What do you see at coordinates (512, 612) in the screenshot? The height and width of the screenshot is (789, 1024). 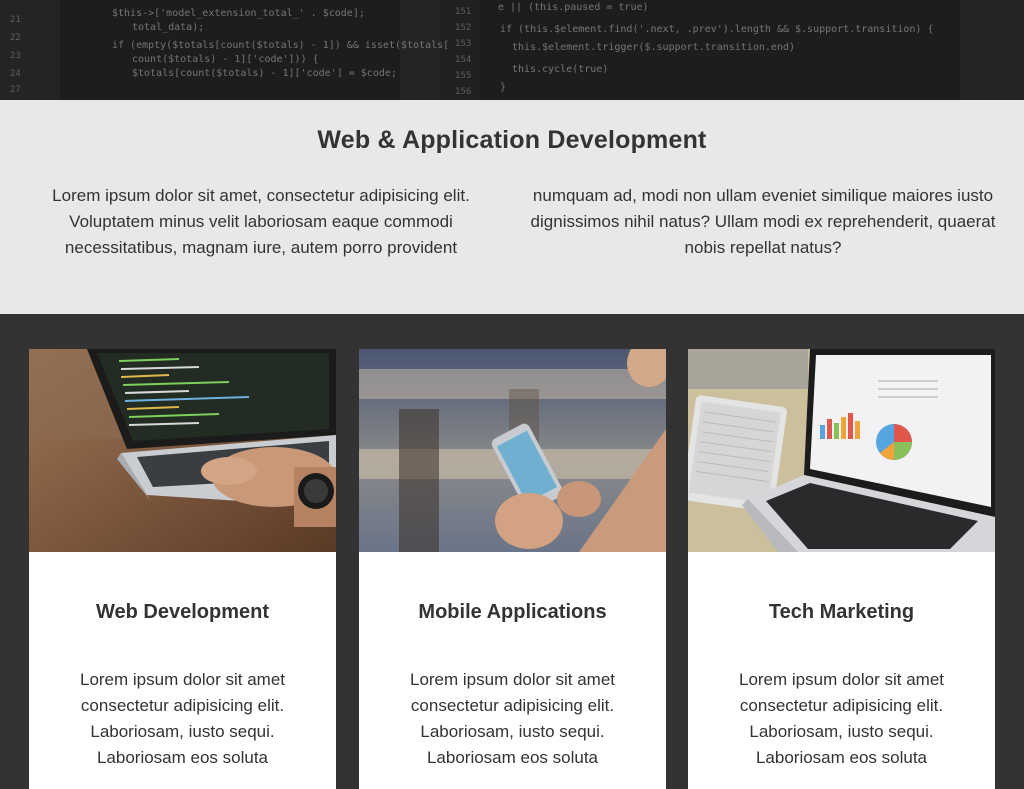 I see `card-title: Mobile Applications` at bounding box center [512, 612].